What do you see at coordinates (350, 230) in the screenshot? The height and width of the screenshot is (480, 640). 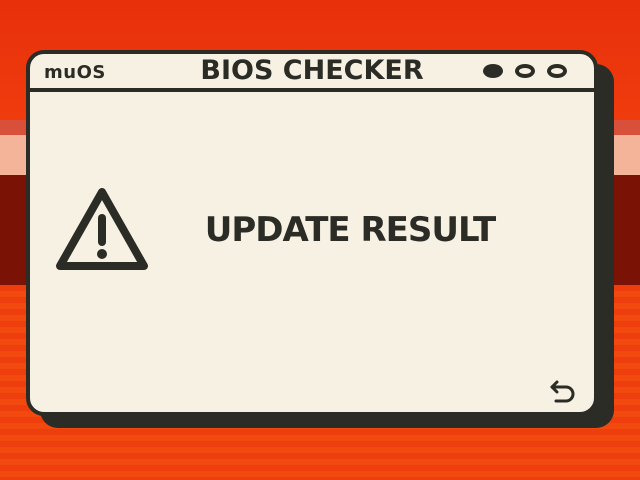 I see `update-result-heading: UPDATE RESULT` at bounding box center [350, 230].